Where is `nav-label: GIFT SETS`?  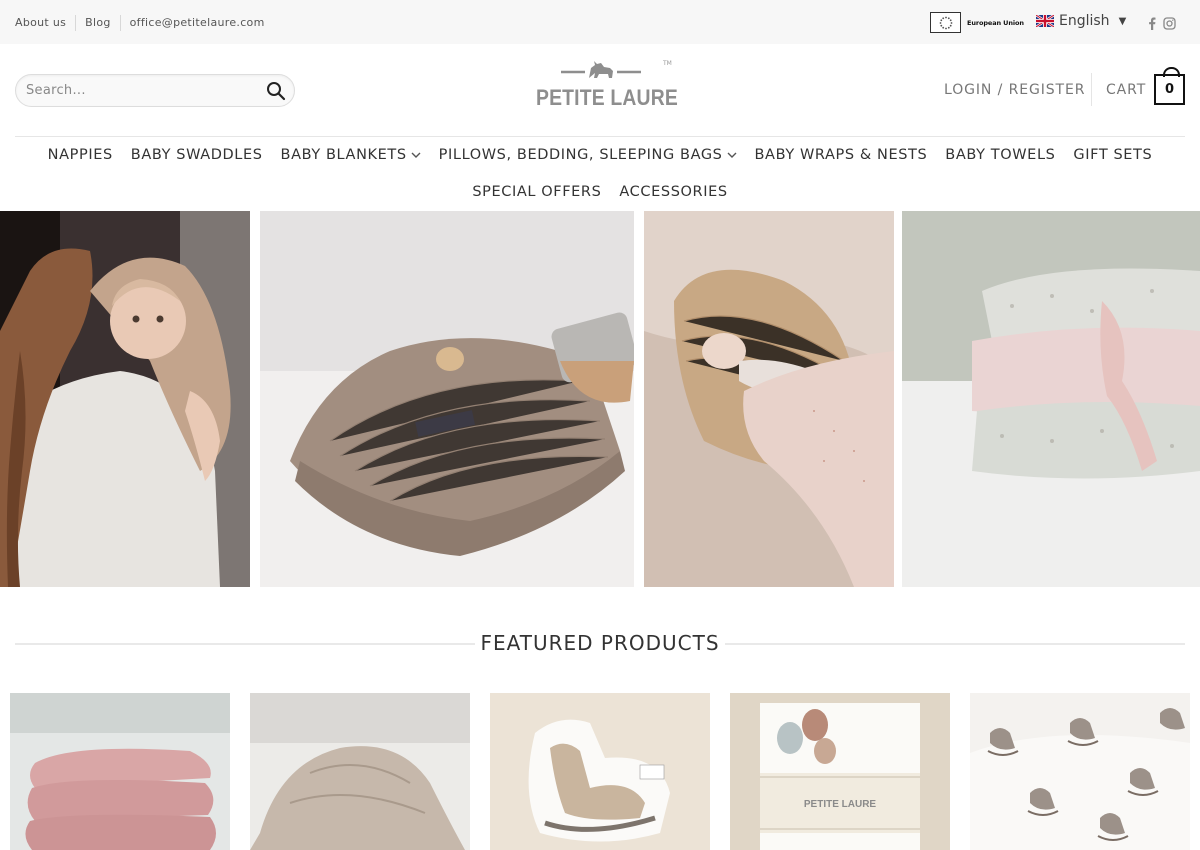 nav-label: GIFT SETS is located at coordinates (1113, 155).